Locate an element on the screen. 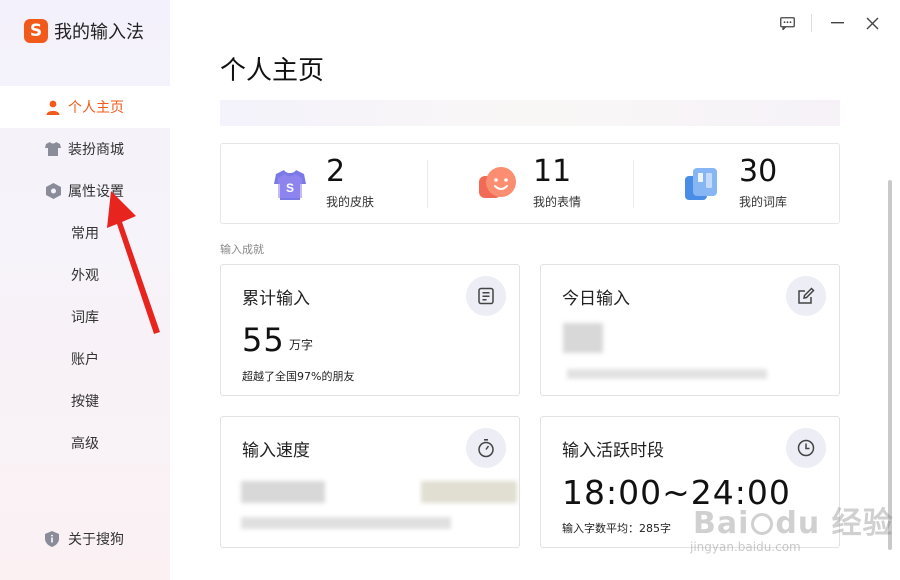  dictionary-icon is located at coordinates (703, 184).